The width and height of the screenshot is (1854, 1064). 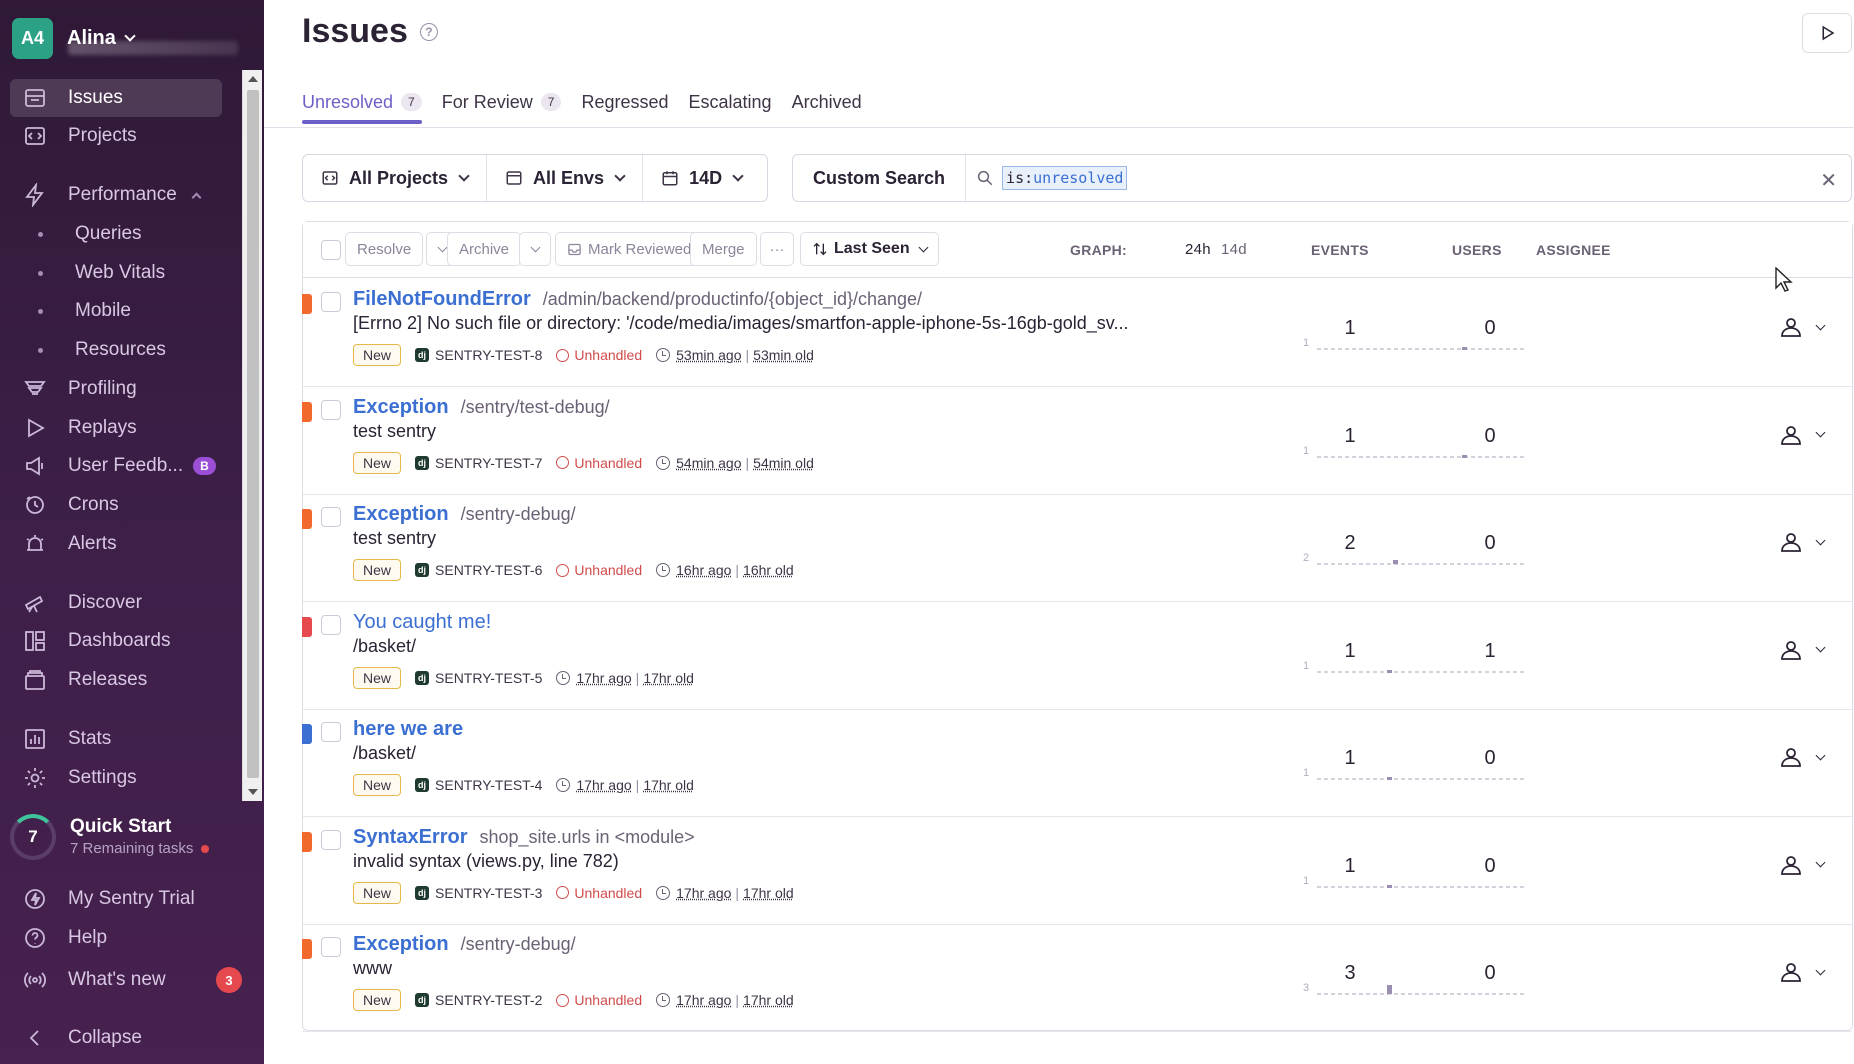 I want to click on events-count: 2, so click(x=1350, y=543).